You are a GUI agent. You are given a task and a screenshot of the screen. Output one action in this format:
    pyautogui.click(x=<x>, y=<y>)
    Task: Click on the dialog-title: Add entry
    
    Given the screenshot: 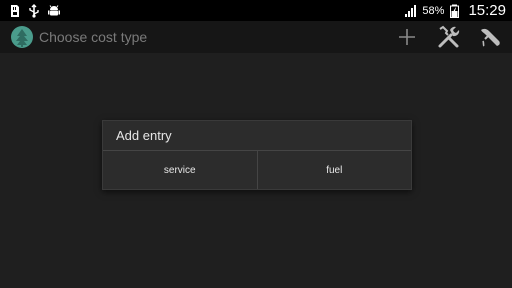 What is the action you would take?
    pyautogui.click(x=257, y=136)
    